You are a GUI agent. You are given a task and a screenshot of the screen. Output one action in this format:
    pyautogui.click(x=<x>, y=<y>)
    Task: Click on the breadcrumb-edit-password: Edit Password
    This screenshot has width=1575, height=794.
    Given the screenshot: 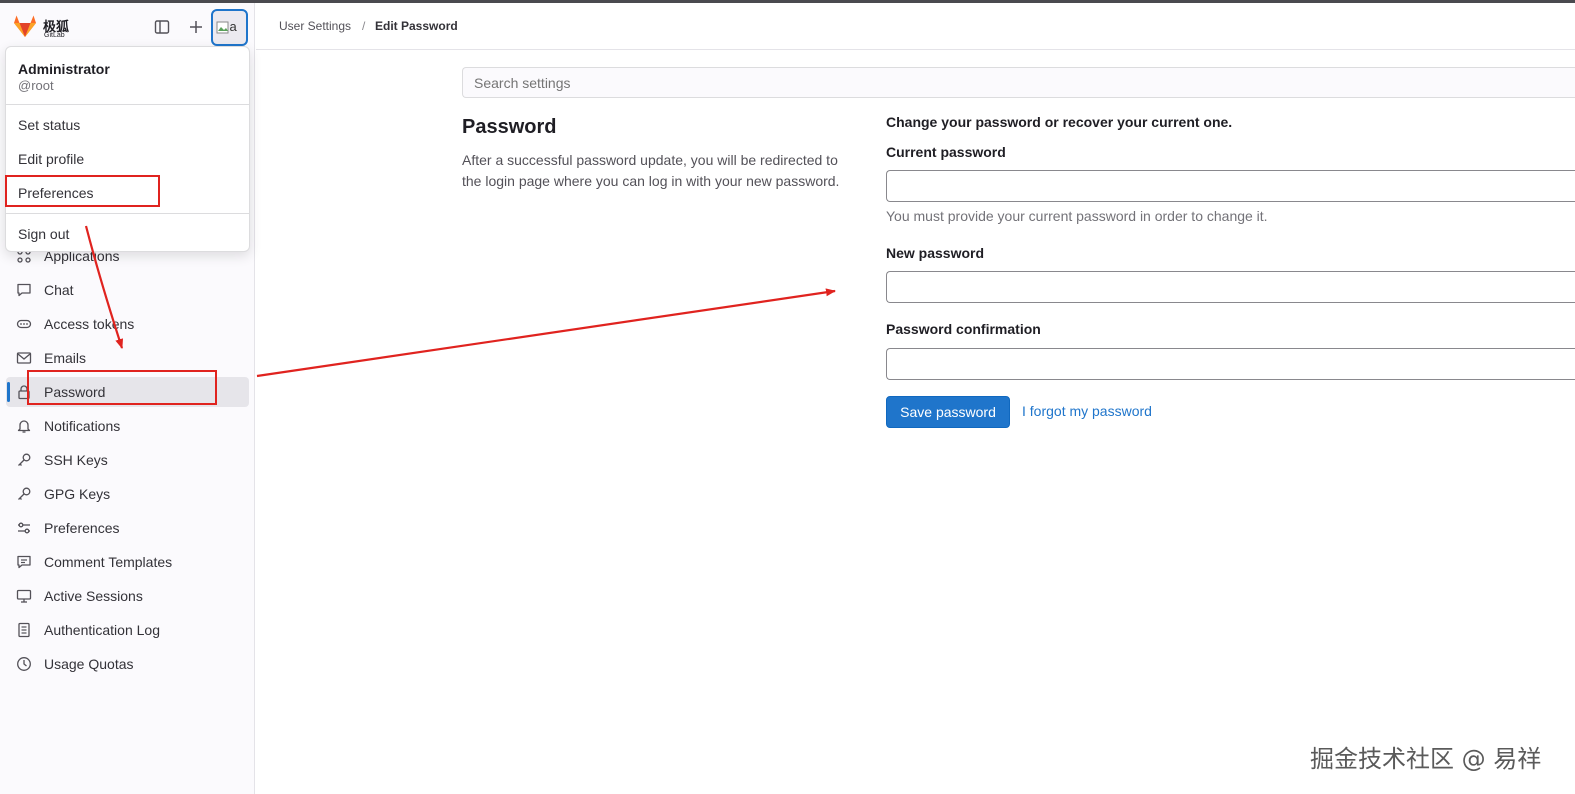 What is the action you would take?
    pyautogui.click(x=416, y=26)
    